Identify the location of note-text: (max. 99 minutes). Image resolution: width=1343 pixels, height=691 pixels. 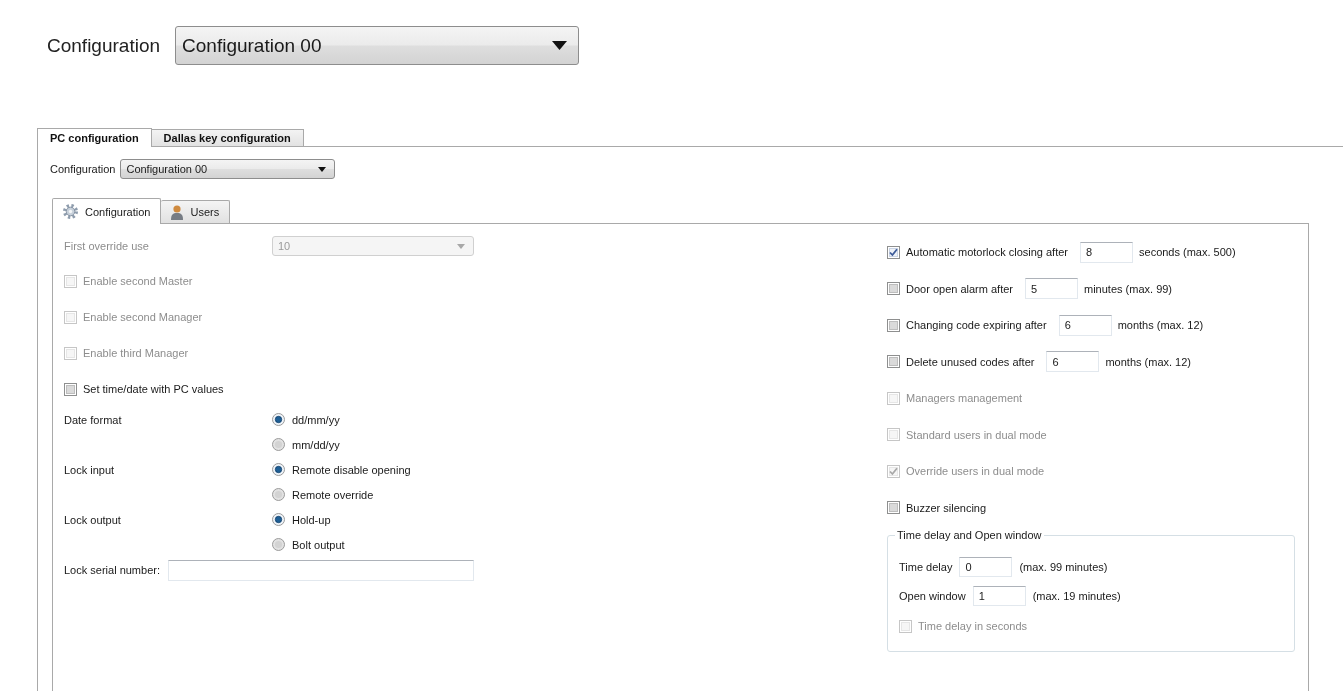
(1063, 566).